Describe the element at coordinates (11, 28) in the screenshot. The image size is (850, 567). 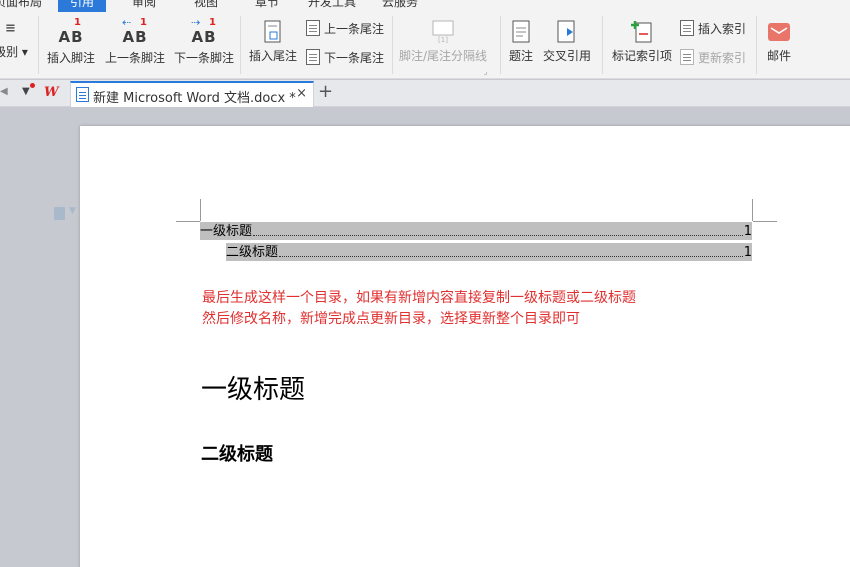
I see `level-icon: ≡` at that location.